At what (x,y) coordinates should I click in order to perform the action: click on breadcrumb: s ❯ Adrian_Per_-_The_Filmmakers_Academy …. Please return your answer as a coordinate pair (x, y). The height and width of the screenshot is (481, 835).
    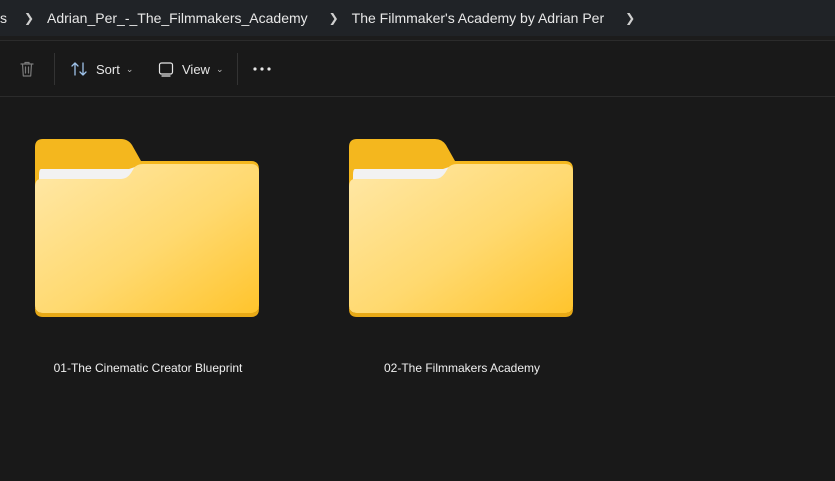
    Looking at the image, I should click on (417, 18).